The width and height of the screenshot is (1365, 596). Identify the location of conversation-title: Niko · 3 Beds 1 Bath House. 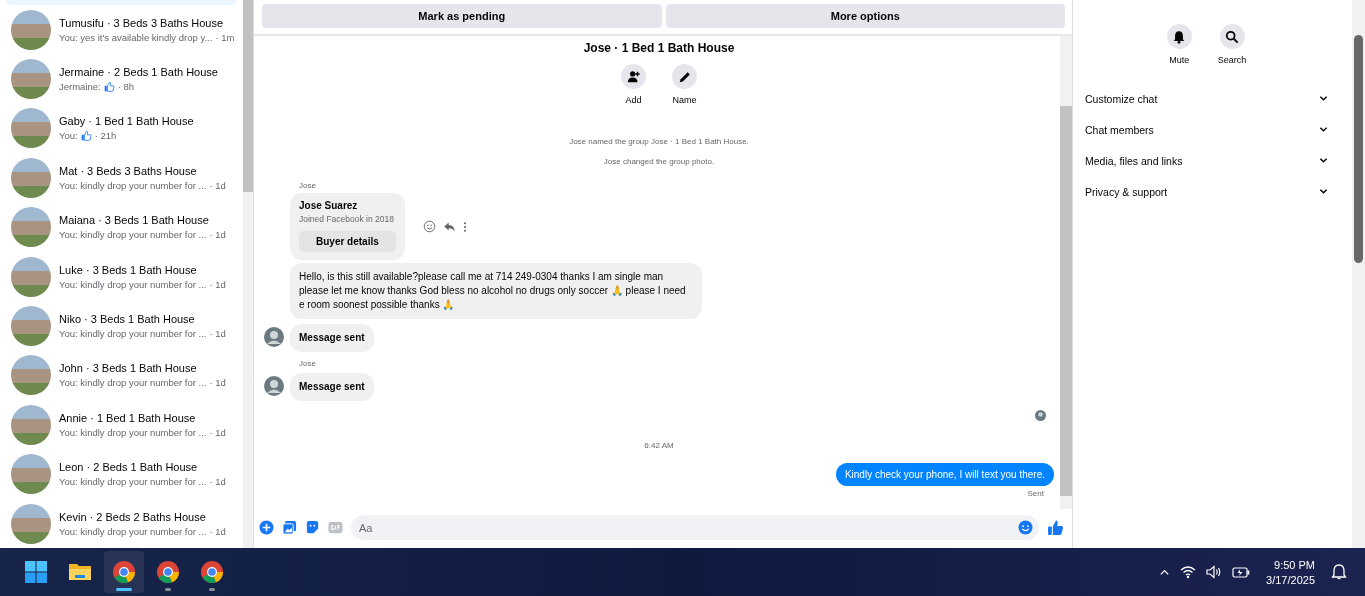
(127, 319).